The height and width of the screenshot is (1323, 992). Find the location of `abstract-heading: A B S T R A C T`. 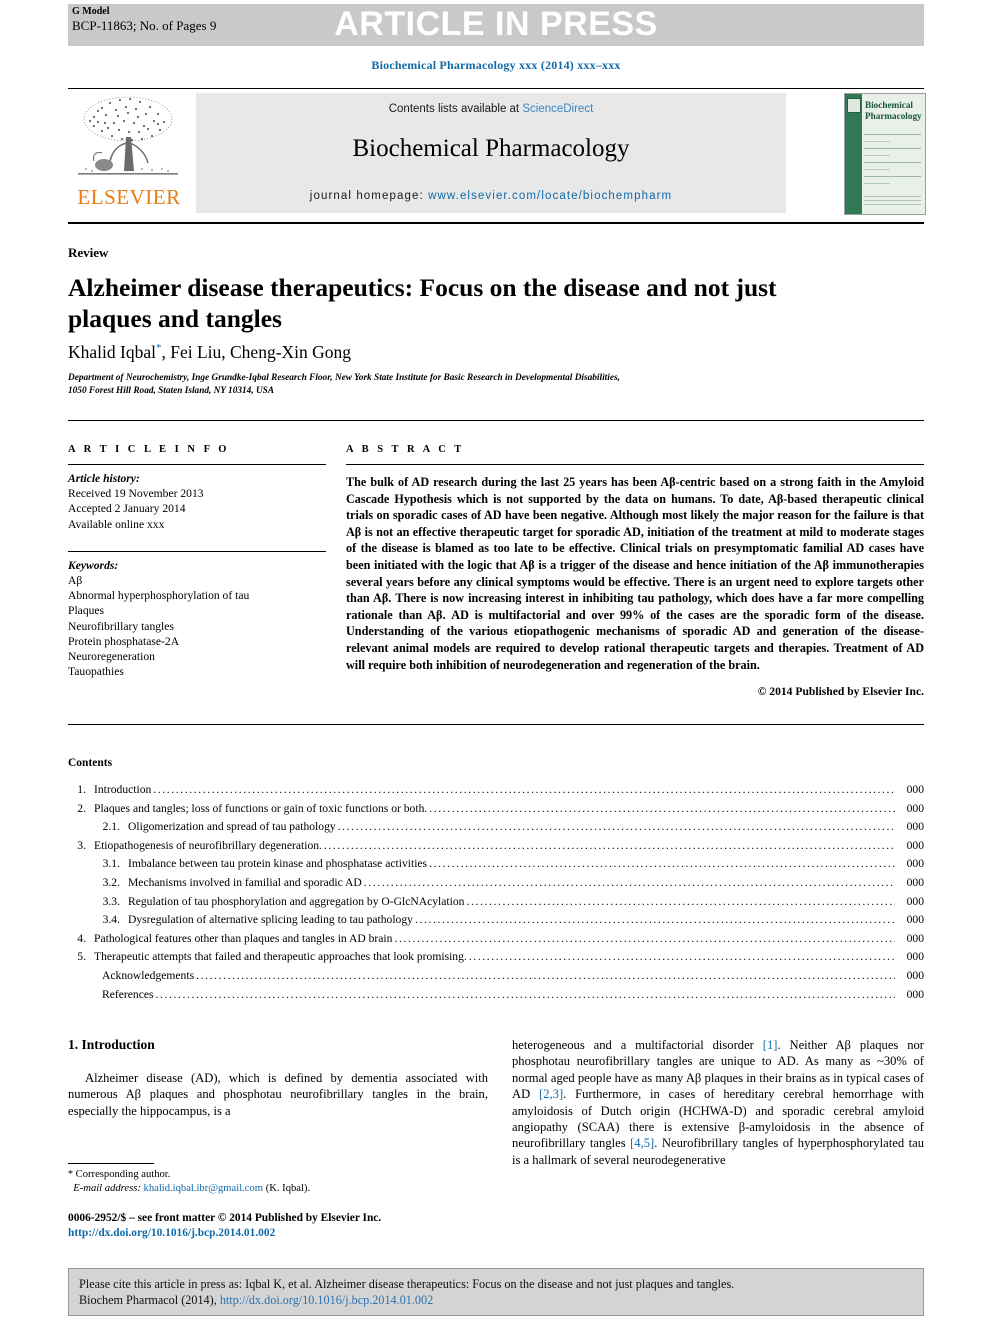

abstract-heading: A B S T R A C T is located at coordinates (405, 449).